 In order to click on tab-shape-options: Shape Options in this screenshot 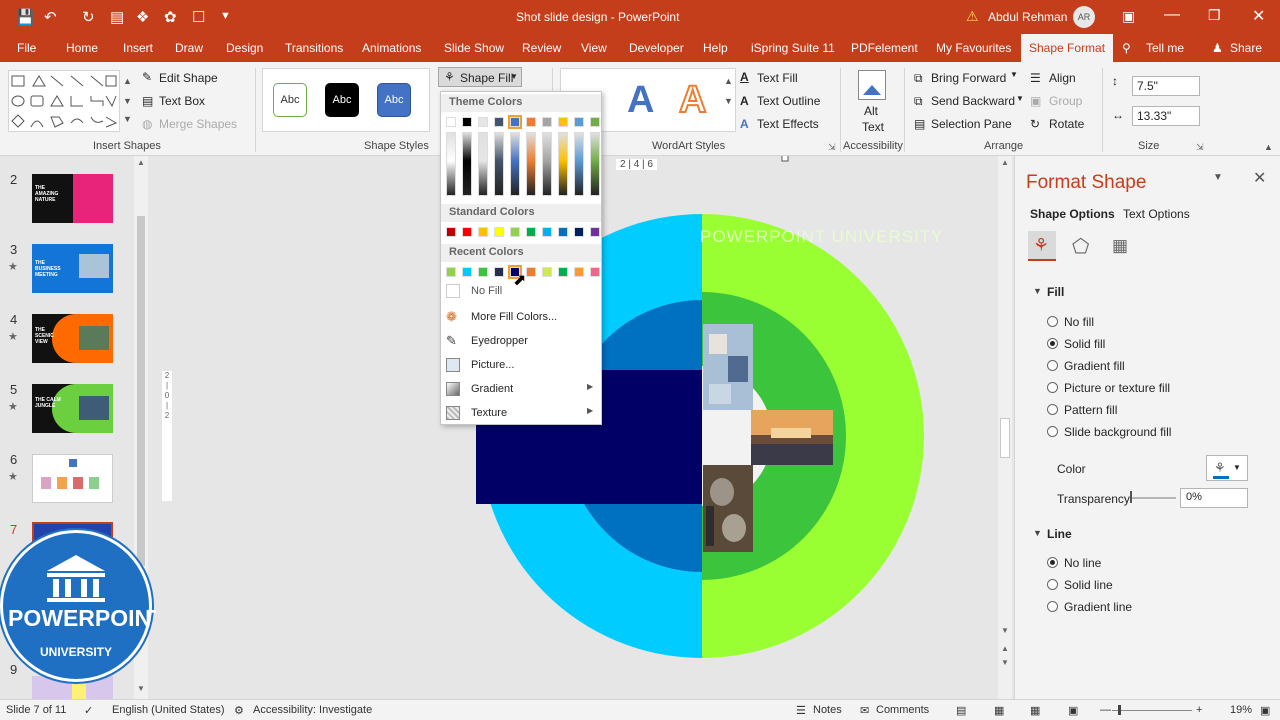, I will do `click(1072, 214)`.